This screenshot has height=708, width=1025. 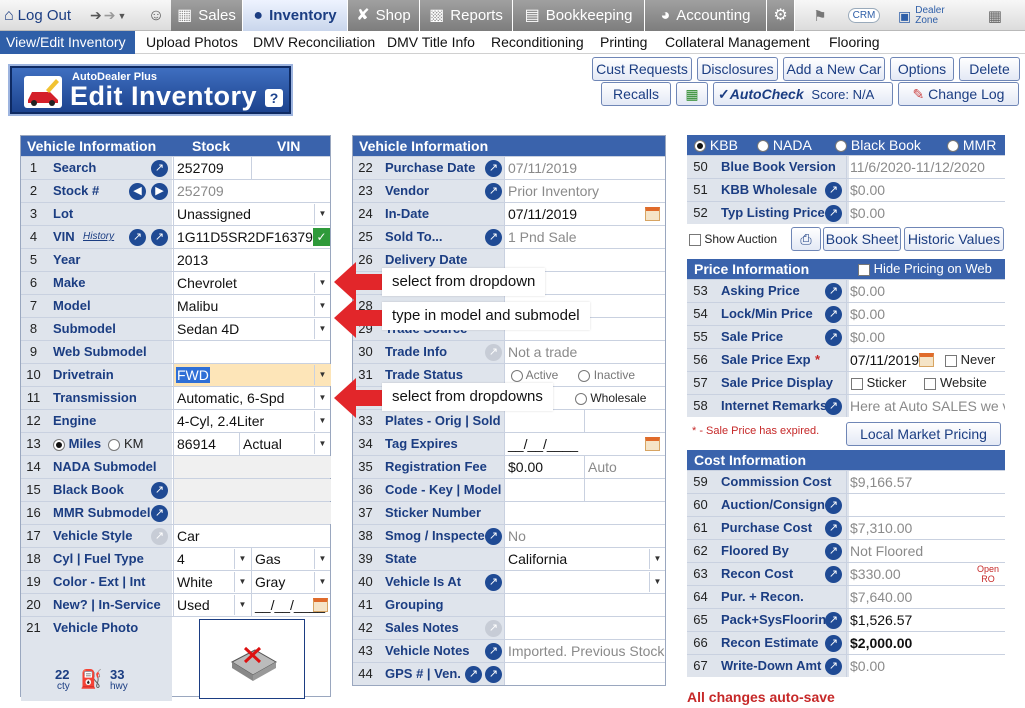 What do you see at coordinates (212, 168) in the screenshot?
I see `field-value: 252709` at bounding box center [212, 168].